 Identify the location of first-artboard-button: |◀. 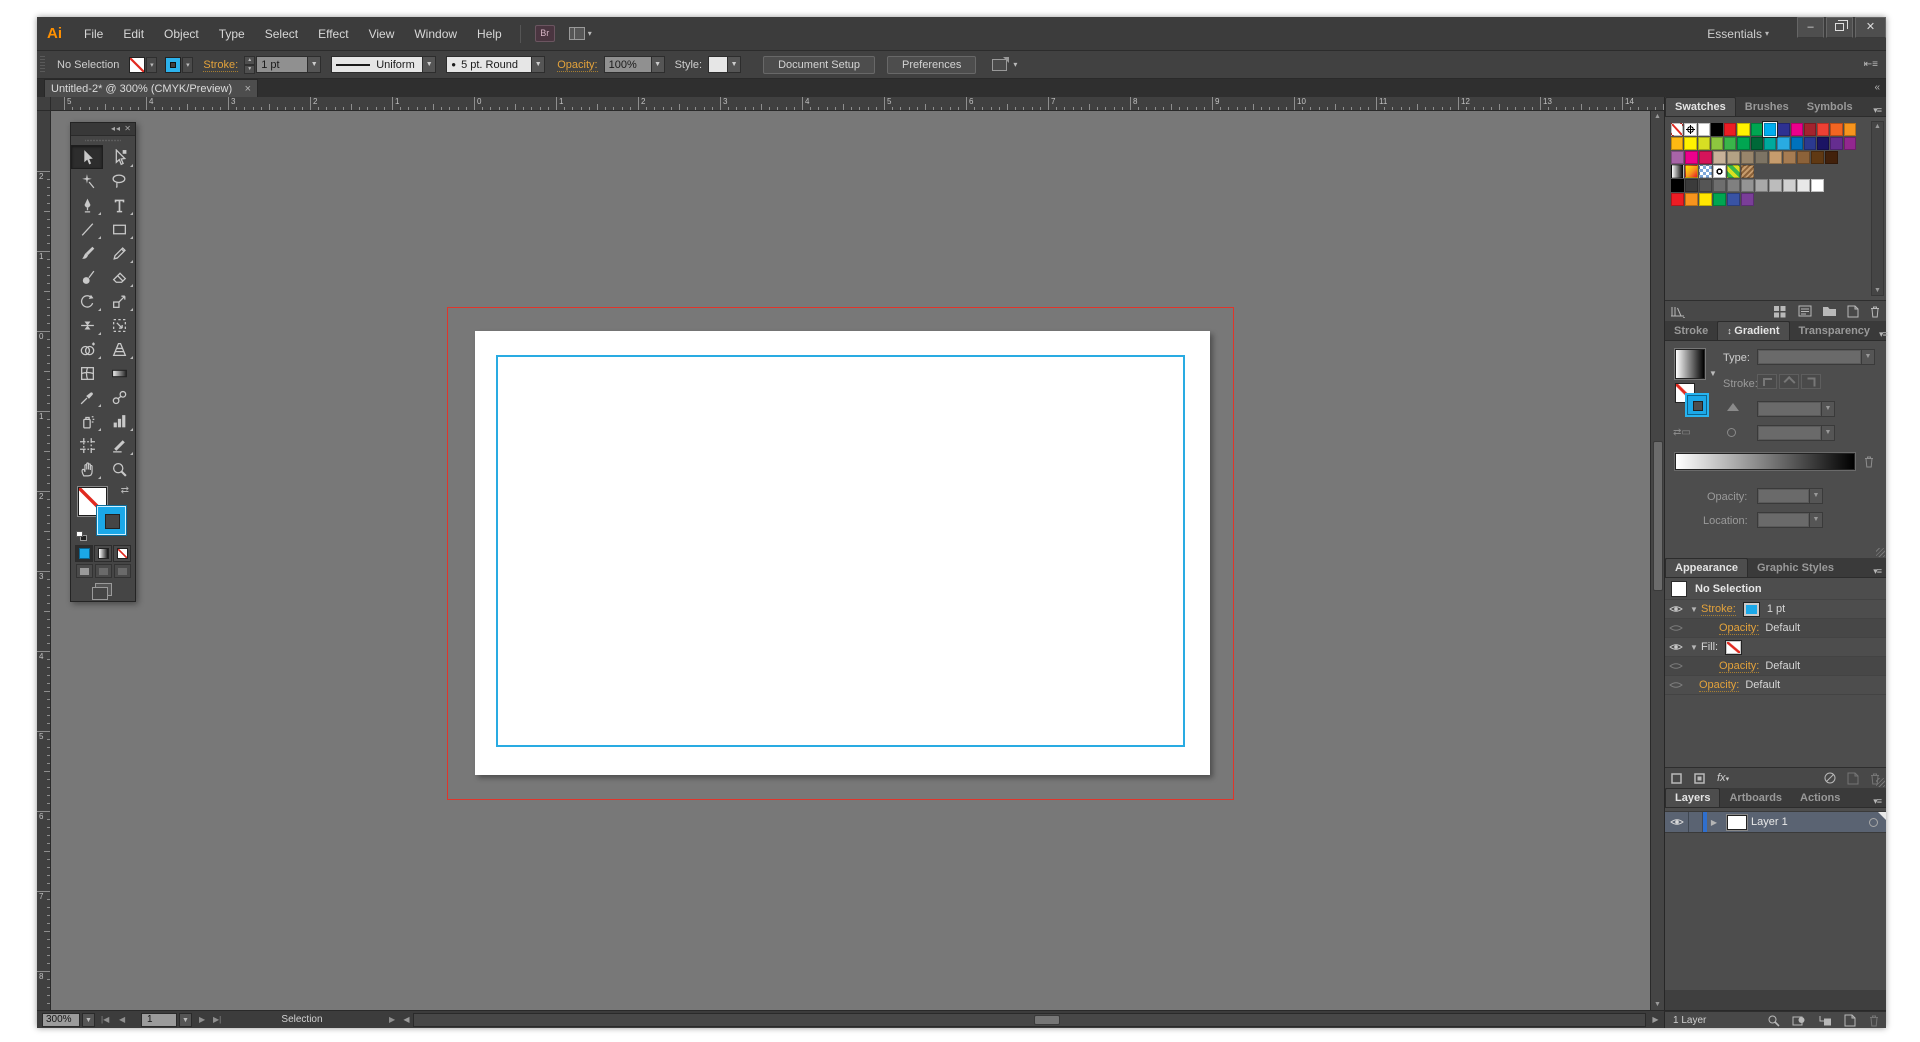
(105, 1020).